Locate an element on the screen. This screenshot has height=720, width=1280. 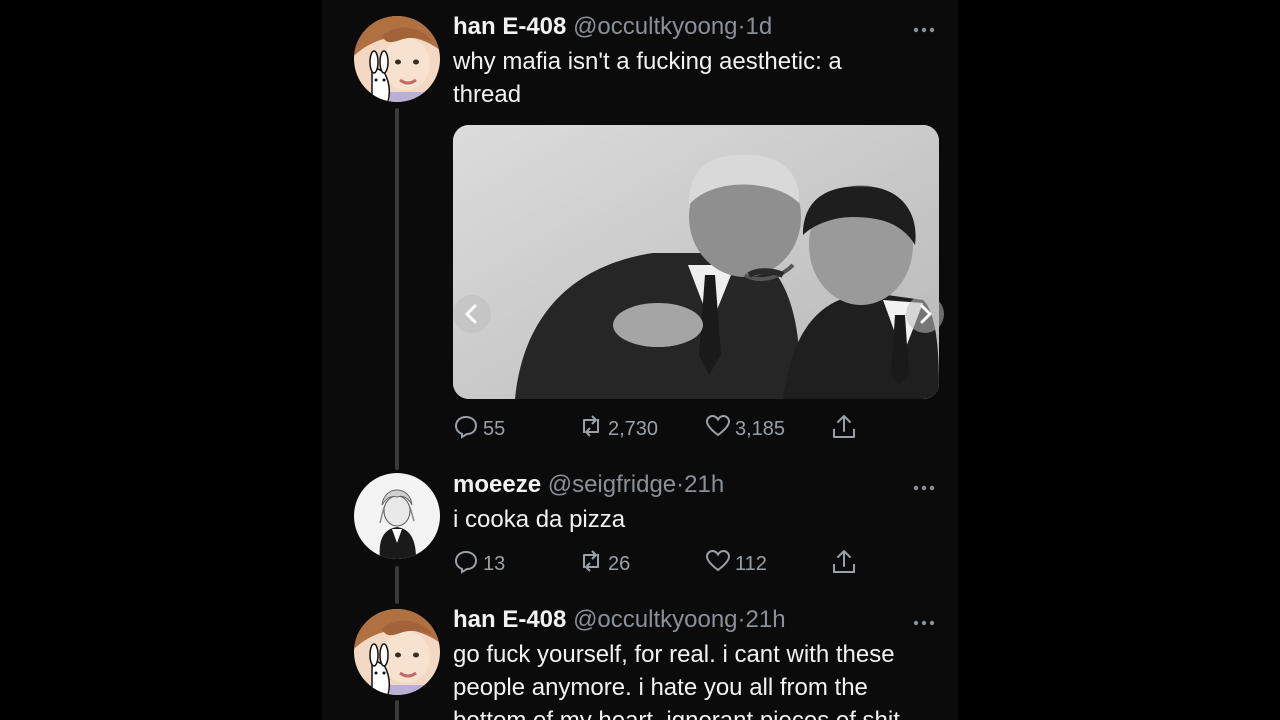
retweet-button: 26 is located at coordinates (604, 564).